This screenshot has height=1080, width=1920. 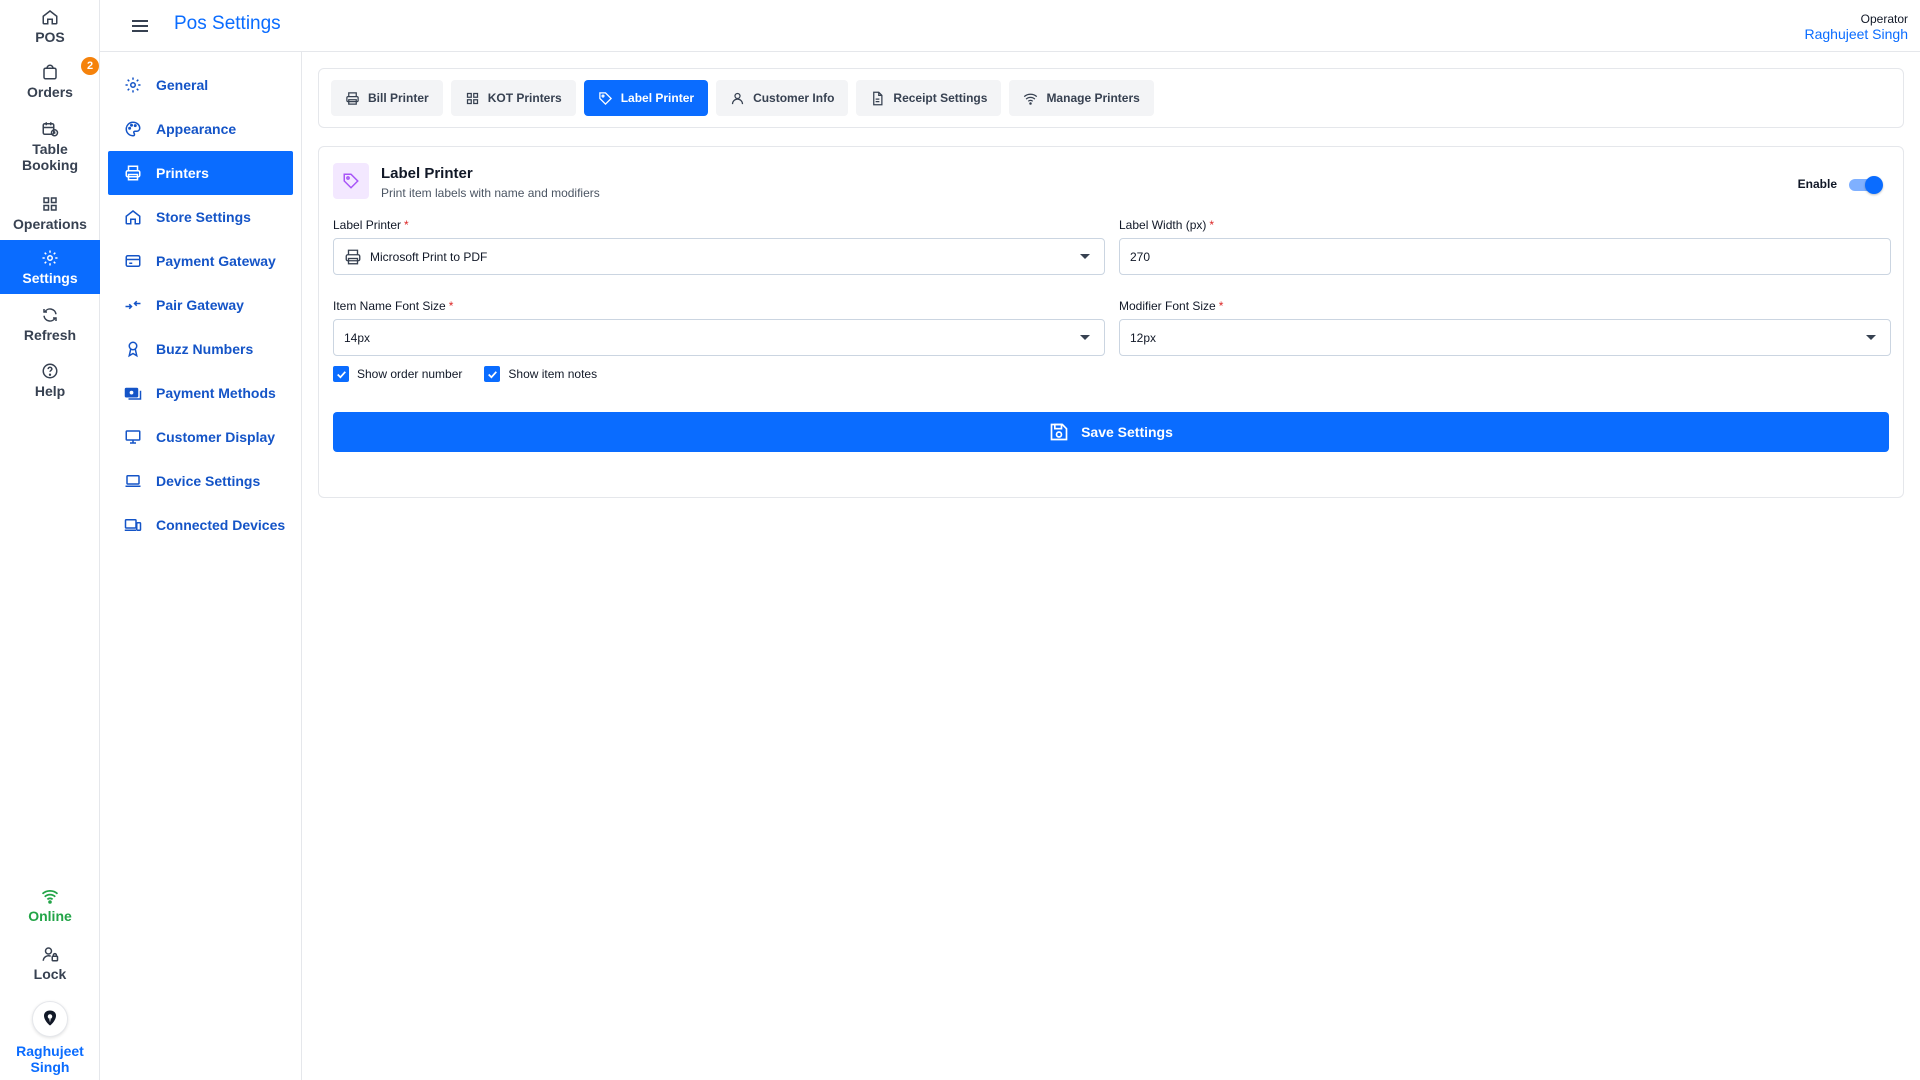 I want to click on sidebar-item-label: Connected Devices, so click(x=221, y=525).